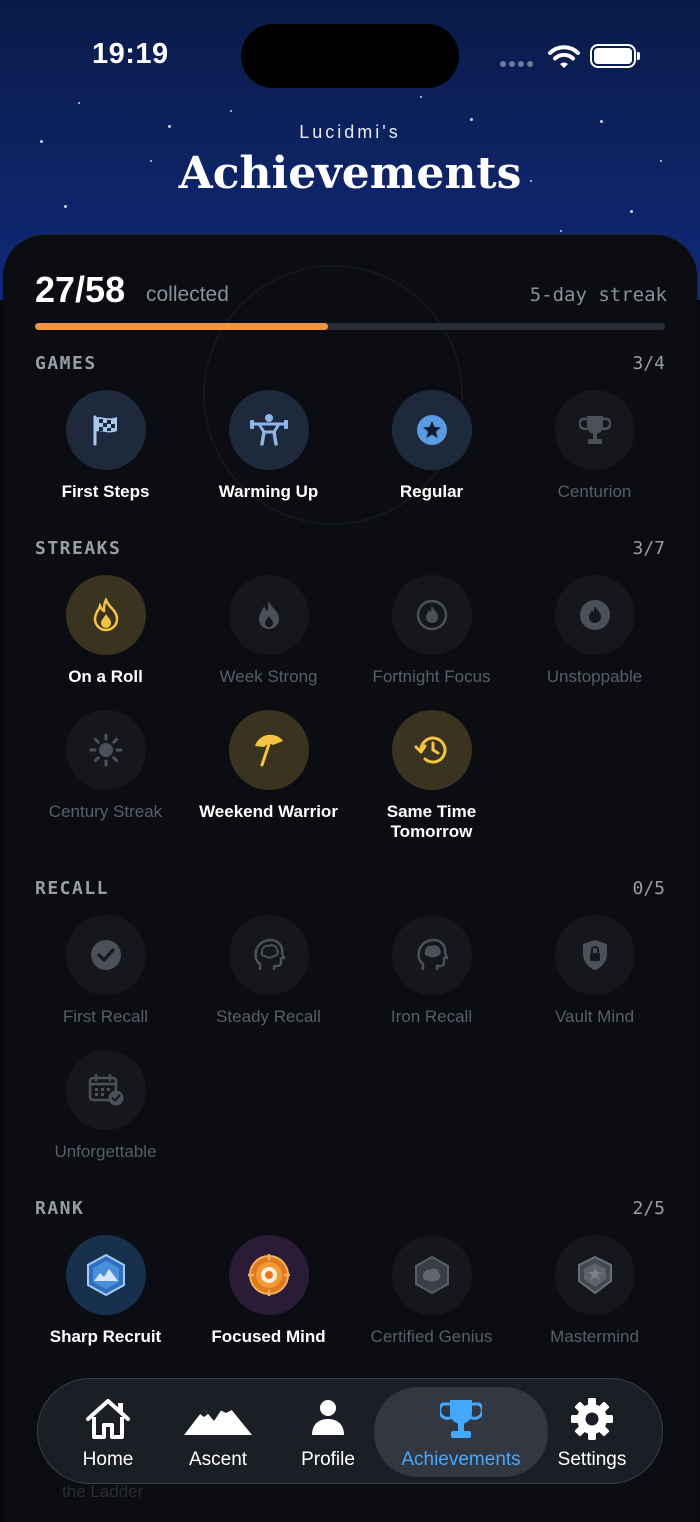 Image resolution: width=700 pixels, height=1522 pixels. What do you see at coordinates (66, 363) in the screenshot?
I see `section-title-games: GAMES` at bounding box center [66, 363].